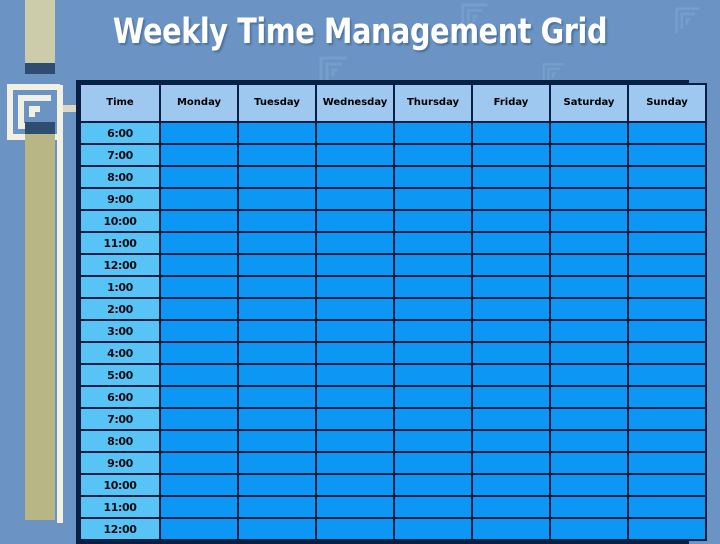  I want to click on column-header-day: Sunday, so click(667, 103).